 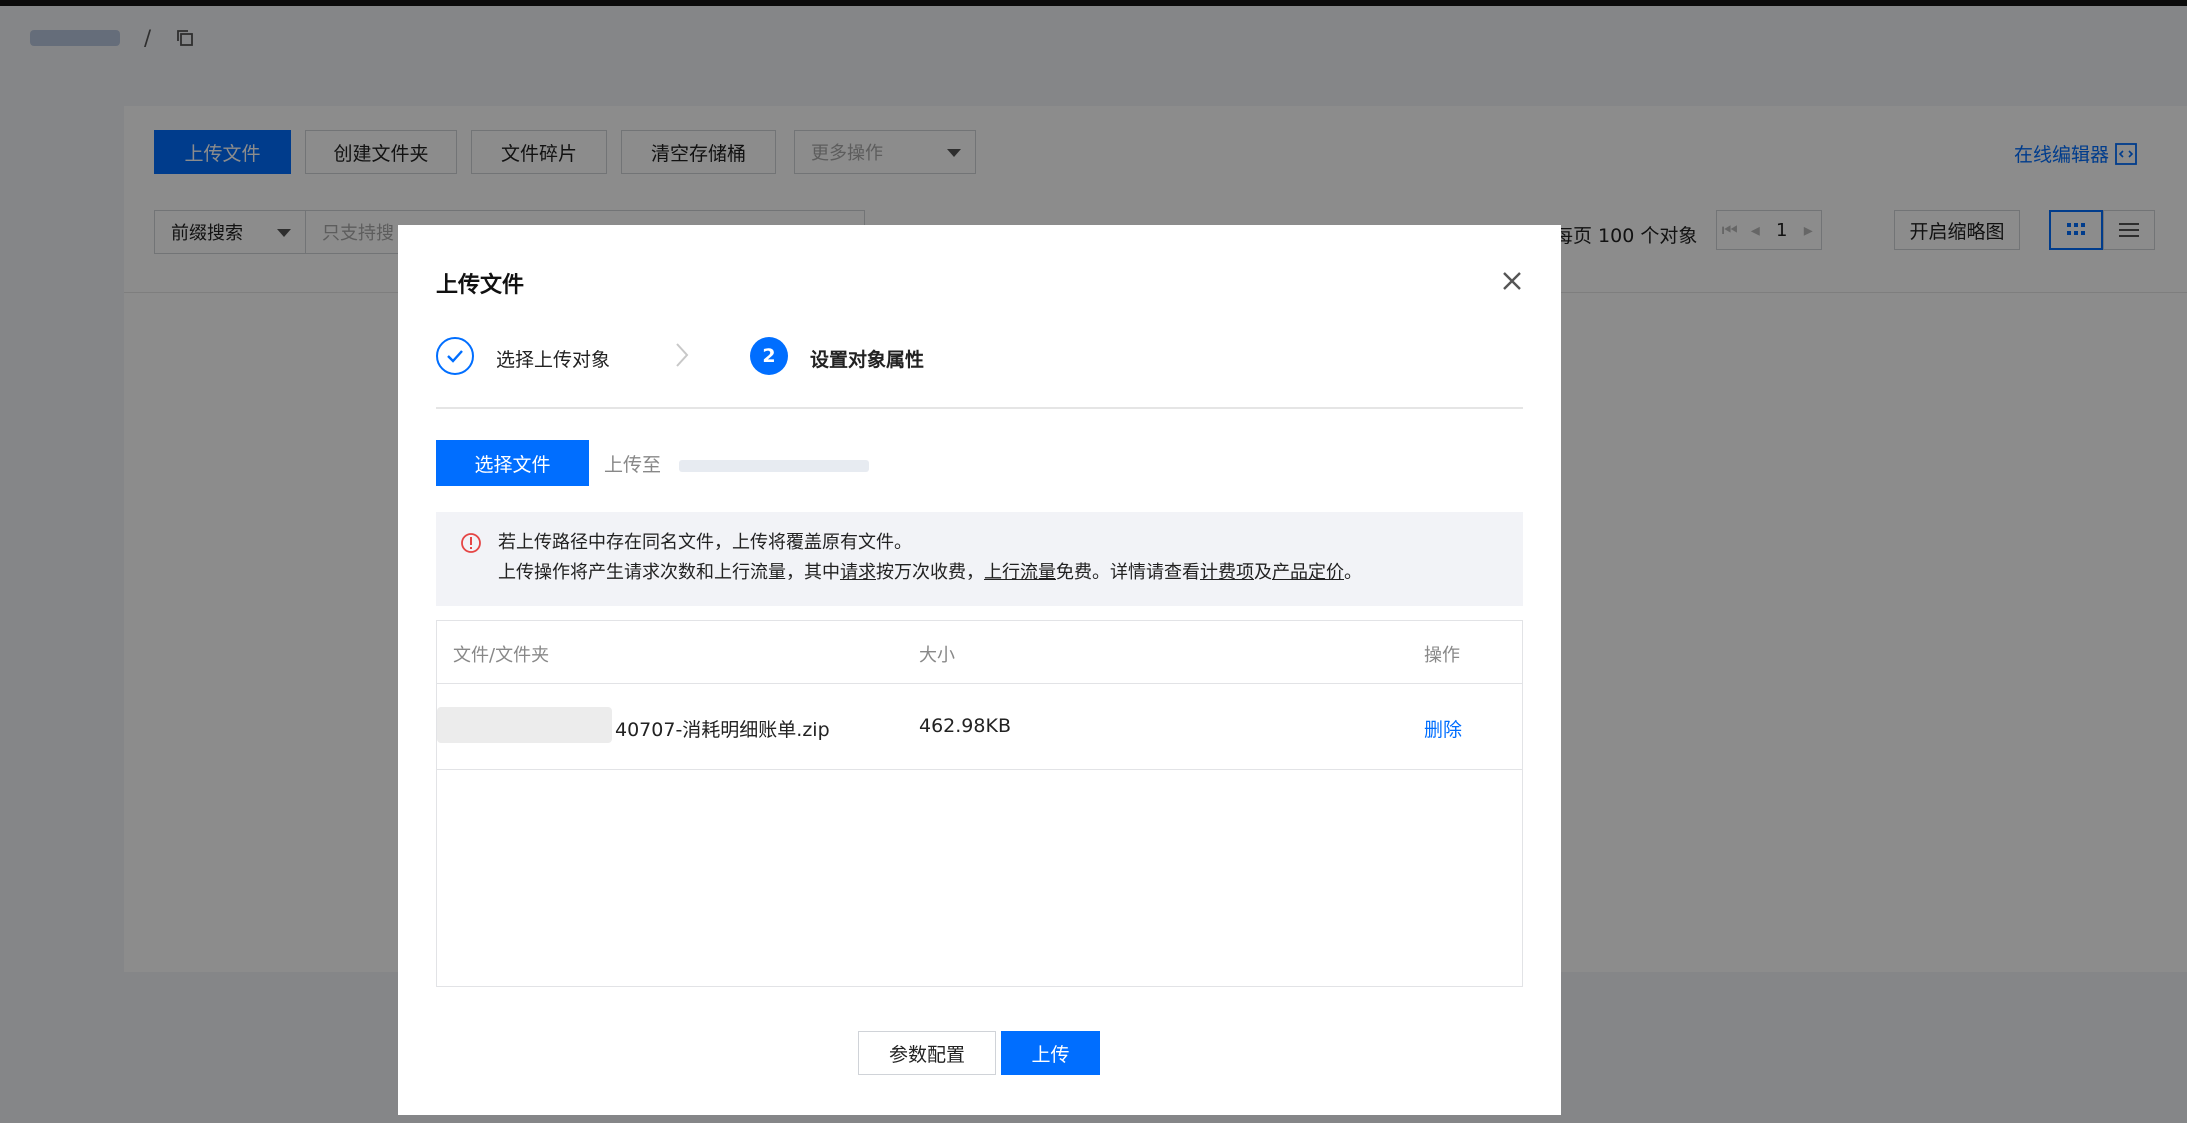 I want to click on request-link: 请求, so click(x=858, y=572).